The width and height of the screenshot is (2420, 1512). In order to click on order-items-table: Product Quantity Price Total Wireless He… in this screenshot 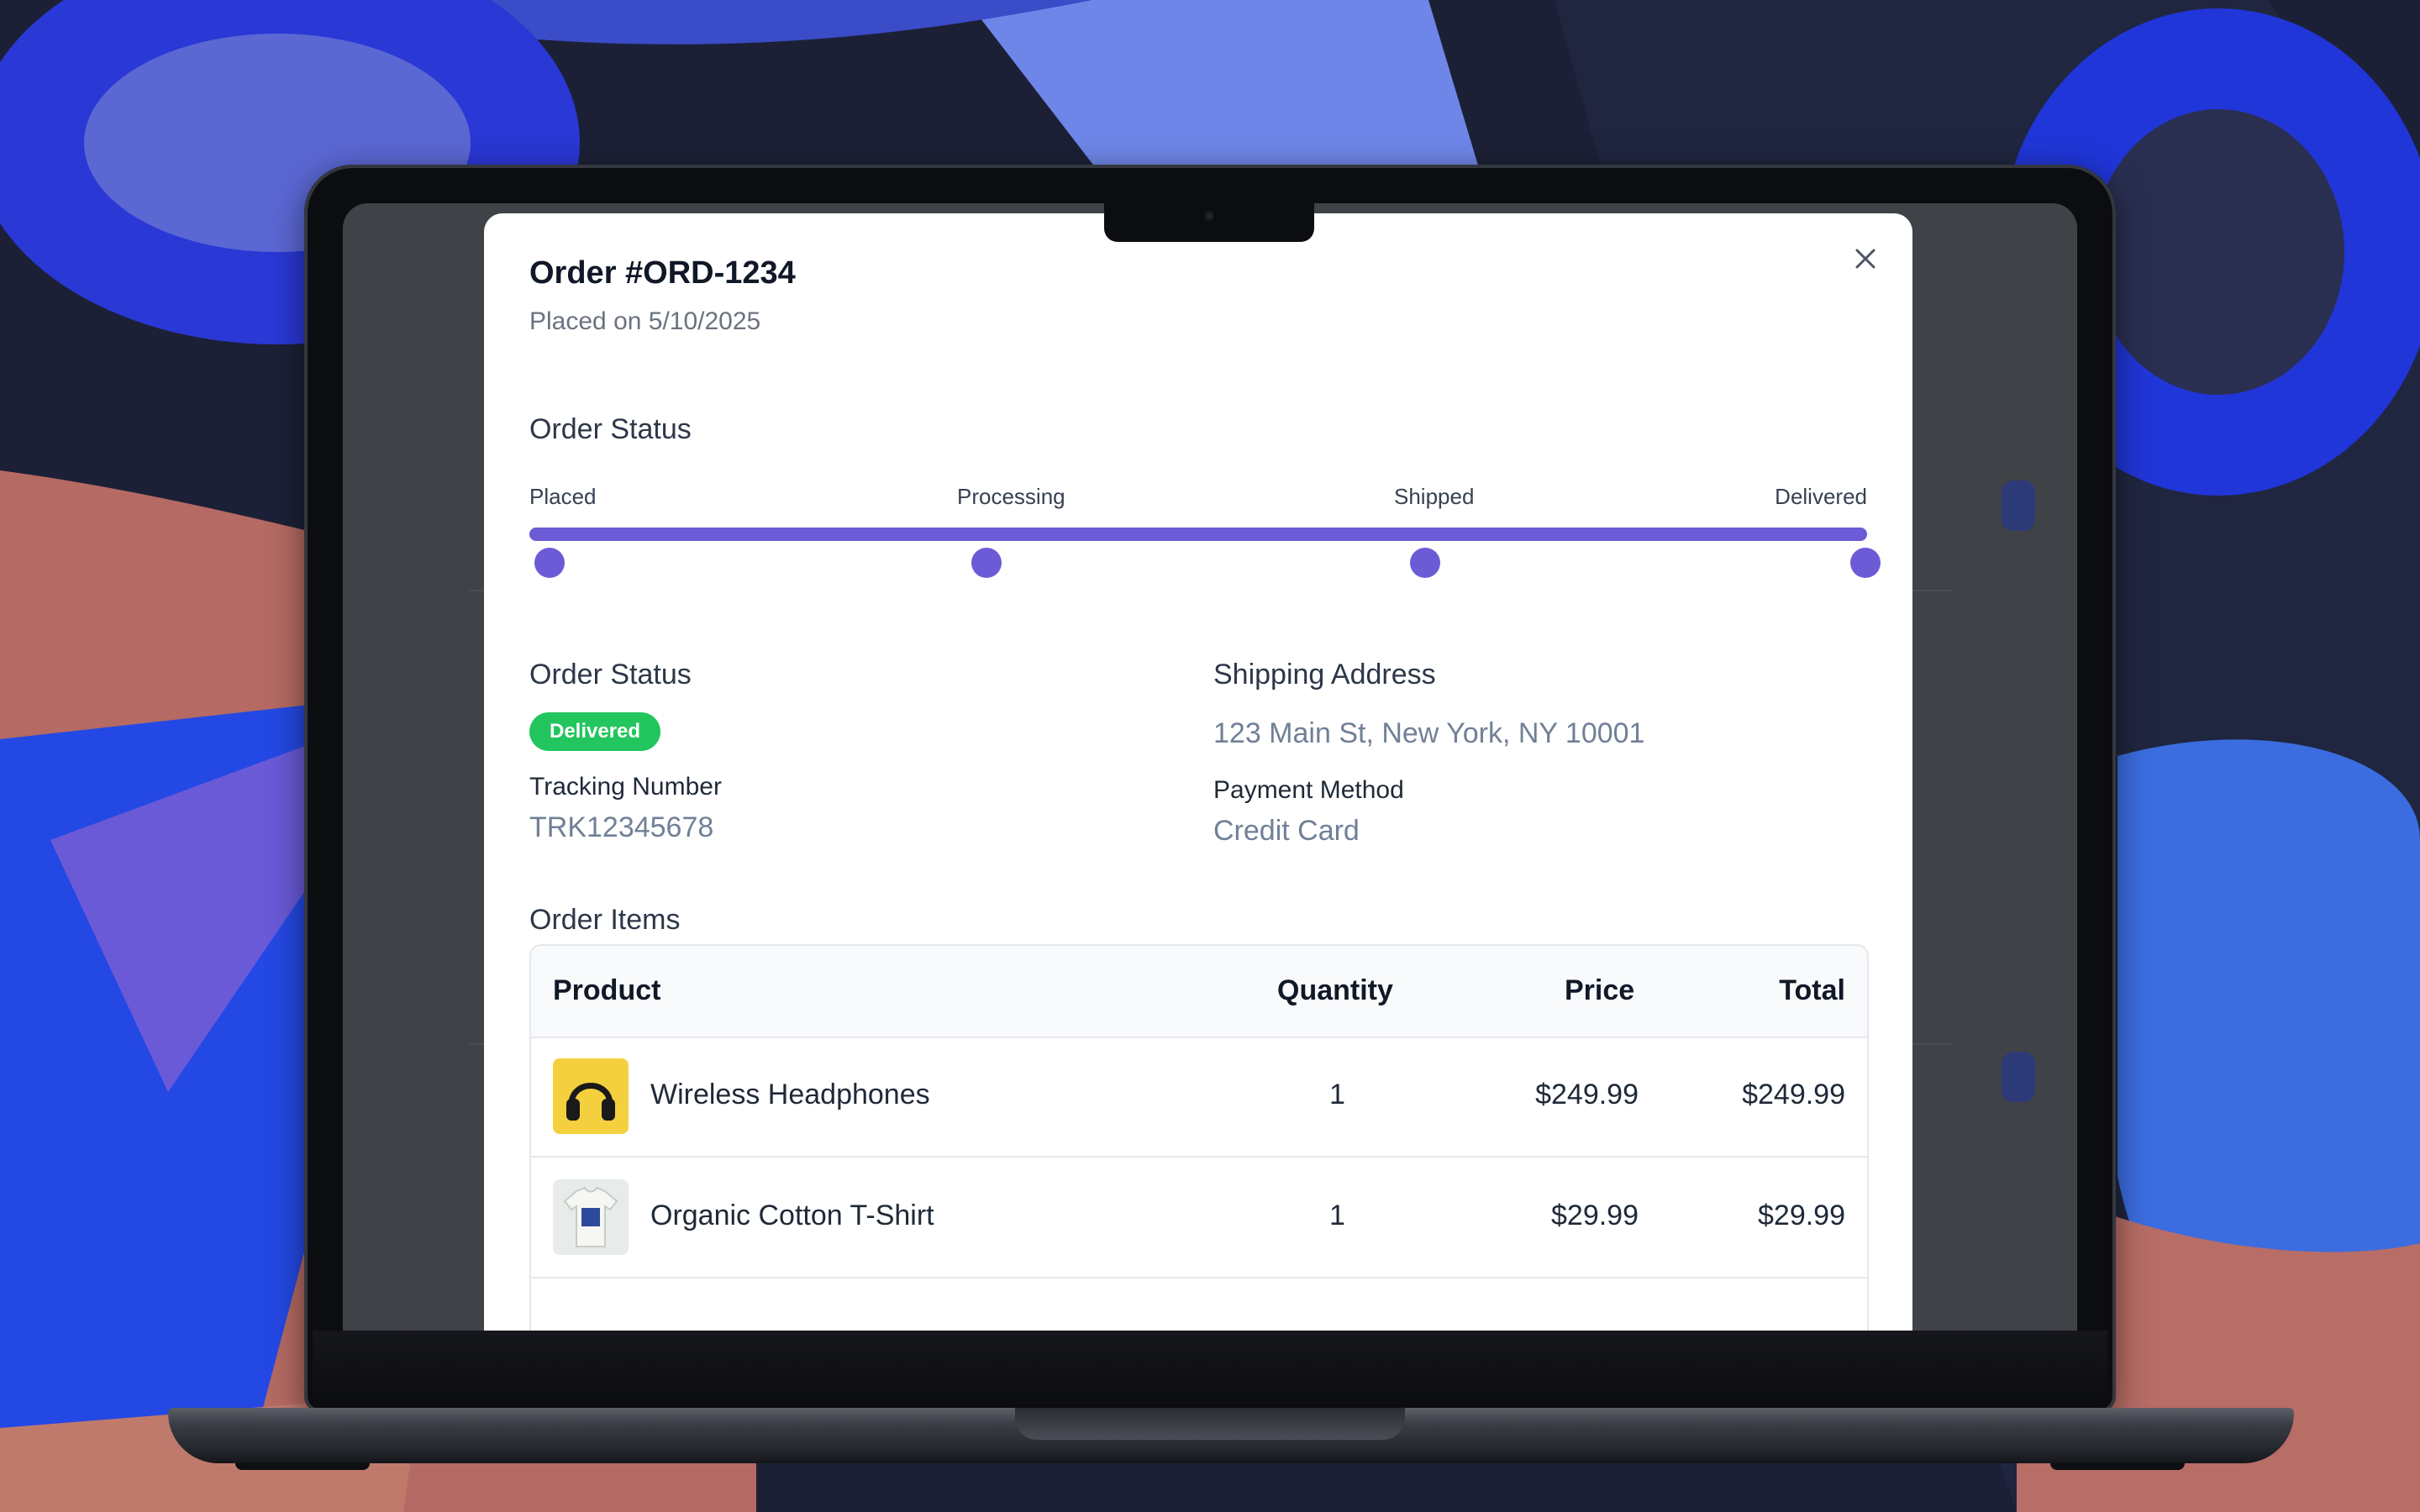, I will do `click(1199, 1137)`.